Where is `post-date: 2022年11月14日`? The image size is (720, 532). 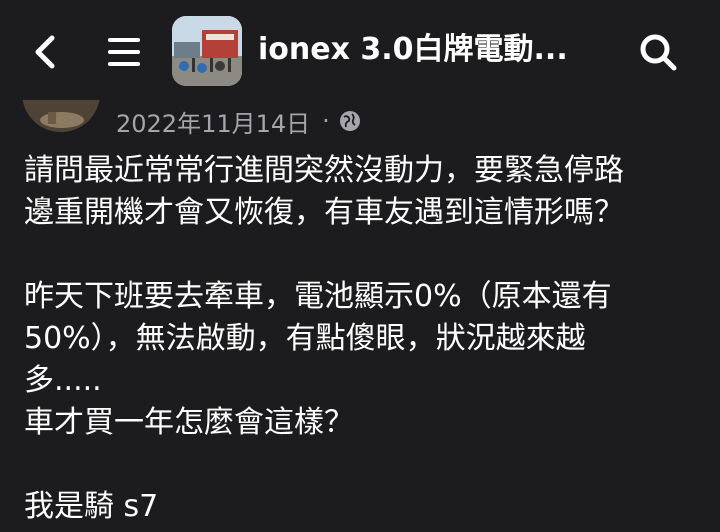
post-date: 2022年11月14日 is located at coordinates (213, 121).